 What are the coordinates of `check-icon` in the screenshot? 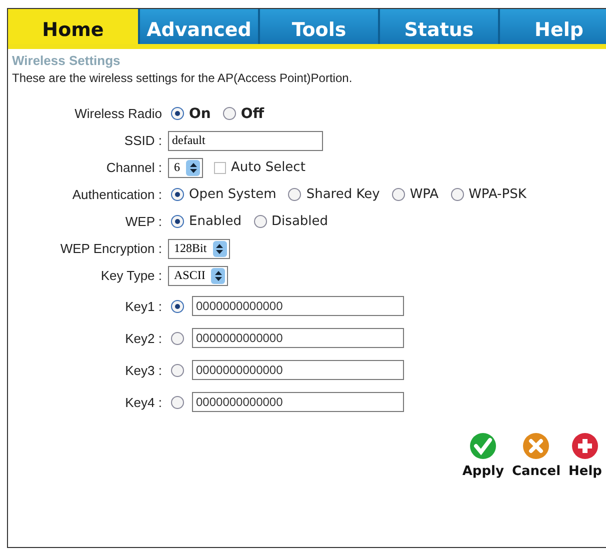 It's located at (483, 446).